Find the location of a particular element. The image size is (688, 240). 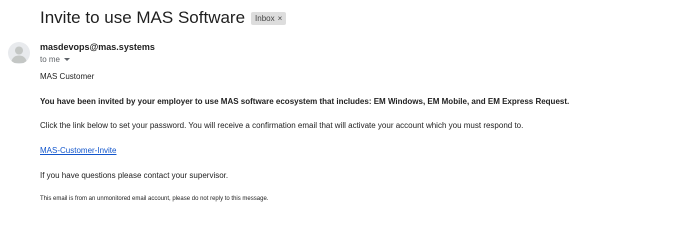

close-icon: × is located at coordinates (280, 18).